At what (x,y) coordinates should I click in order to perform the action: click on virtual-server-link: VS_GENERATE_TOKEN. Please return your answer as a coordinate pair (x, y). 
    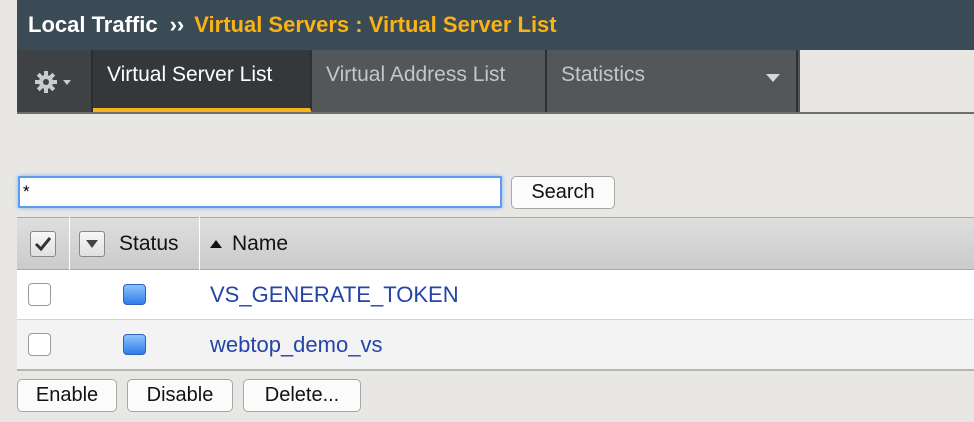
    Looking at the image, I should click on (334, 295).